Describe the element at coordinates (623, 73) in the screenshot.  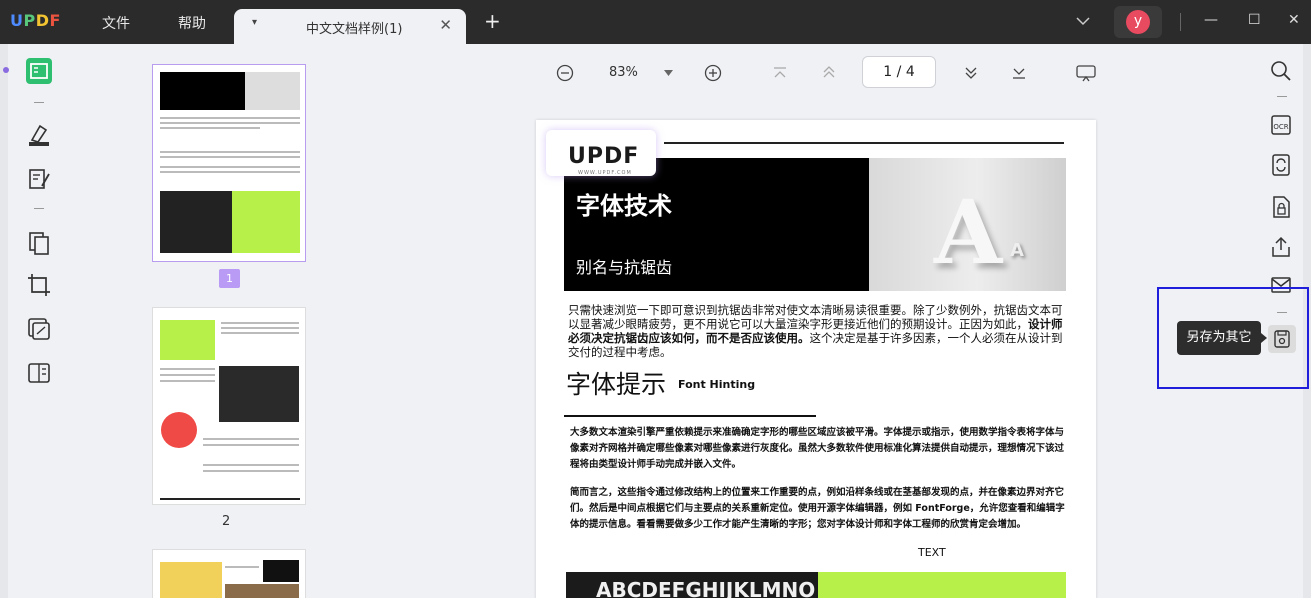
I see `zoom-value: 83%` at that location.